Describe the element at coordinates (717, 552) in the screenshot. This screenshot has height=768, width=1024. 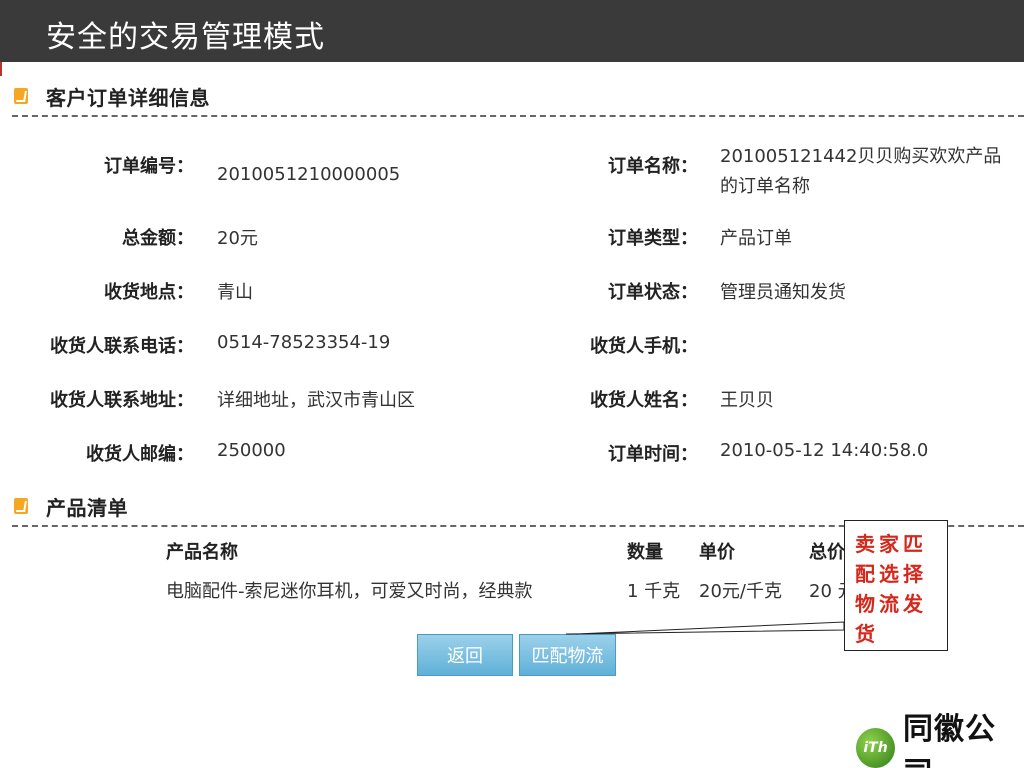
I see `column-header-price: 单价` at that location.